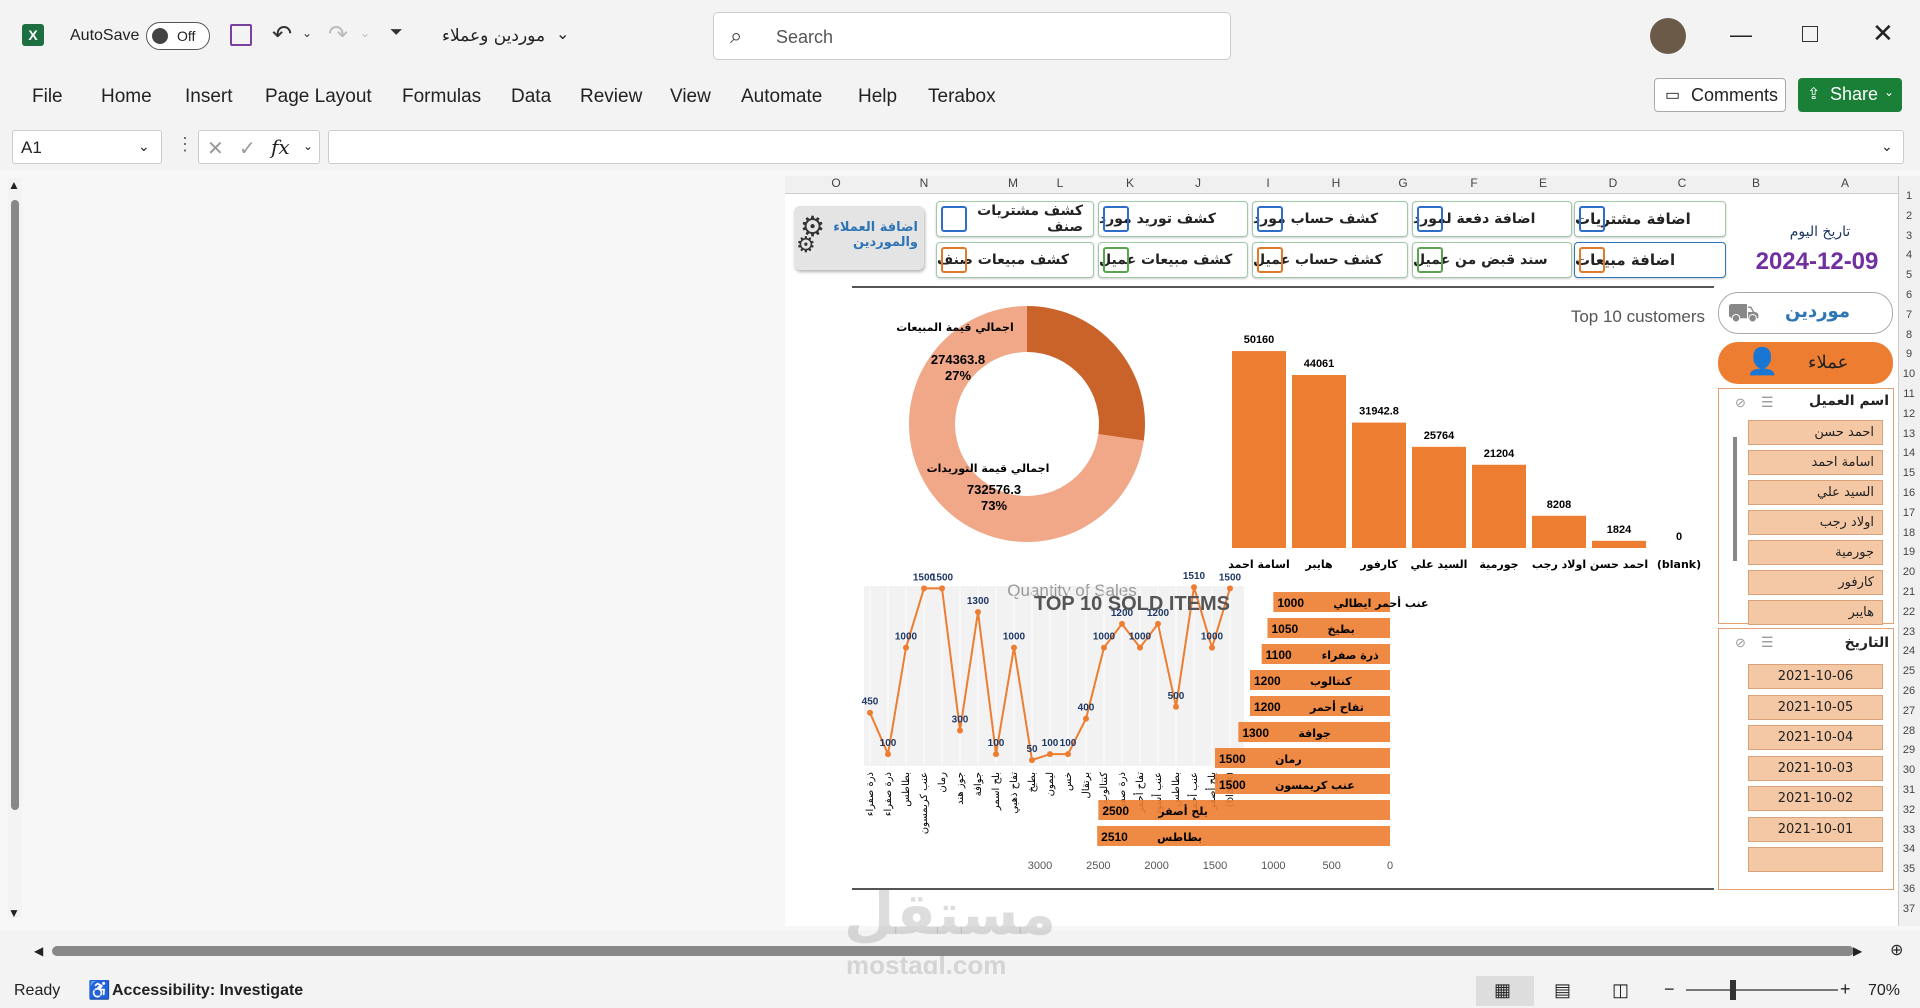 The image size is (1920, 1008). Describe the element at coordinates (953, 951) in the screenshot. I see `horizontal-scroll-thumb` at that location.